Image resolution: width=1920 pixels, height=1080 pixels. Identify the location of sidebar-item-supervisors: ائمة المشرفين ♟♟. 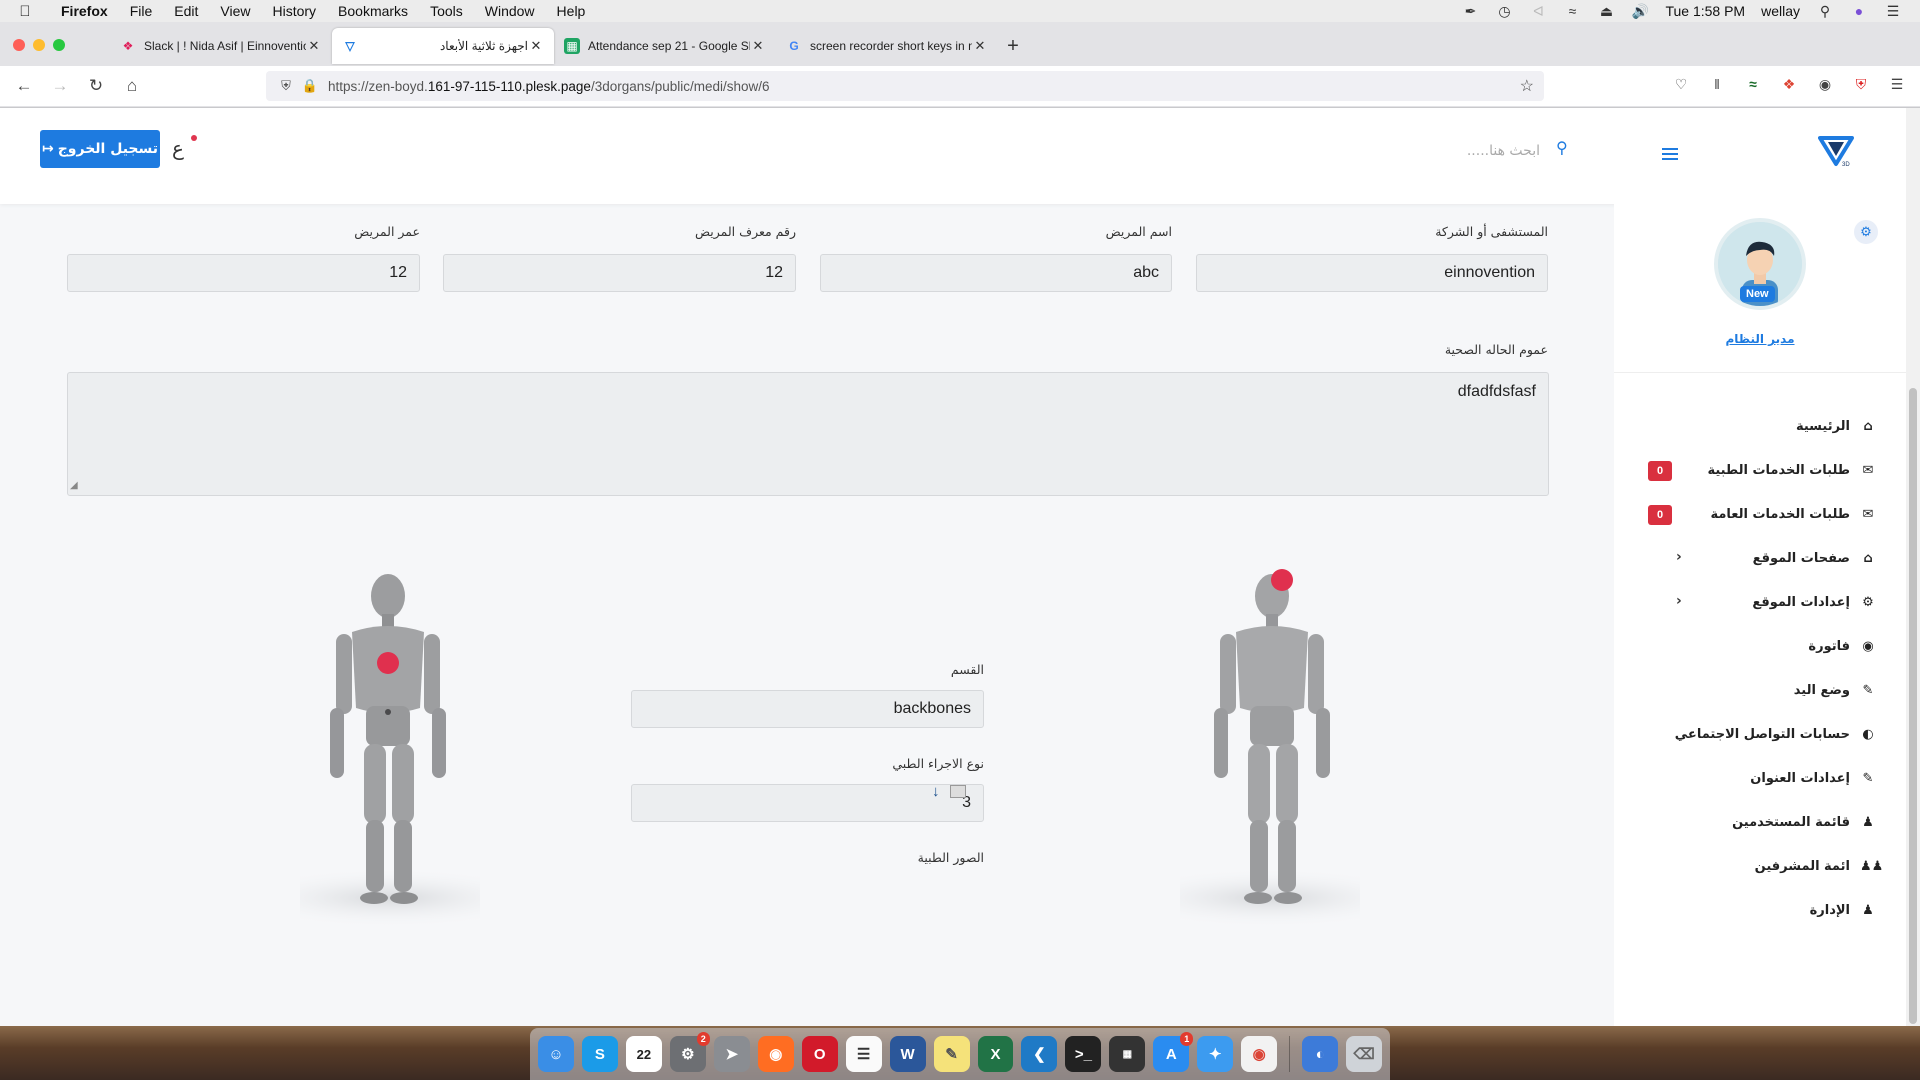
(1760, 866).